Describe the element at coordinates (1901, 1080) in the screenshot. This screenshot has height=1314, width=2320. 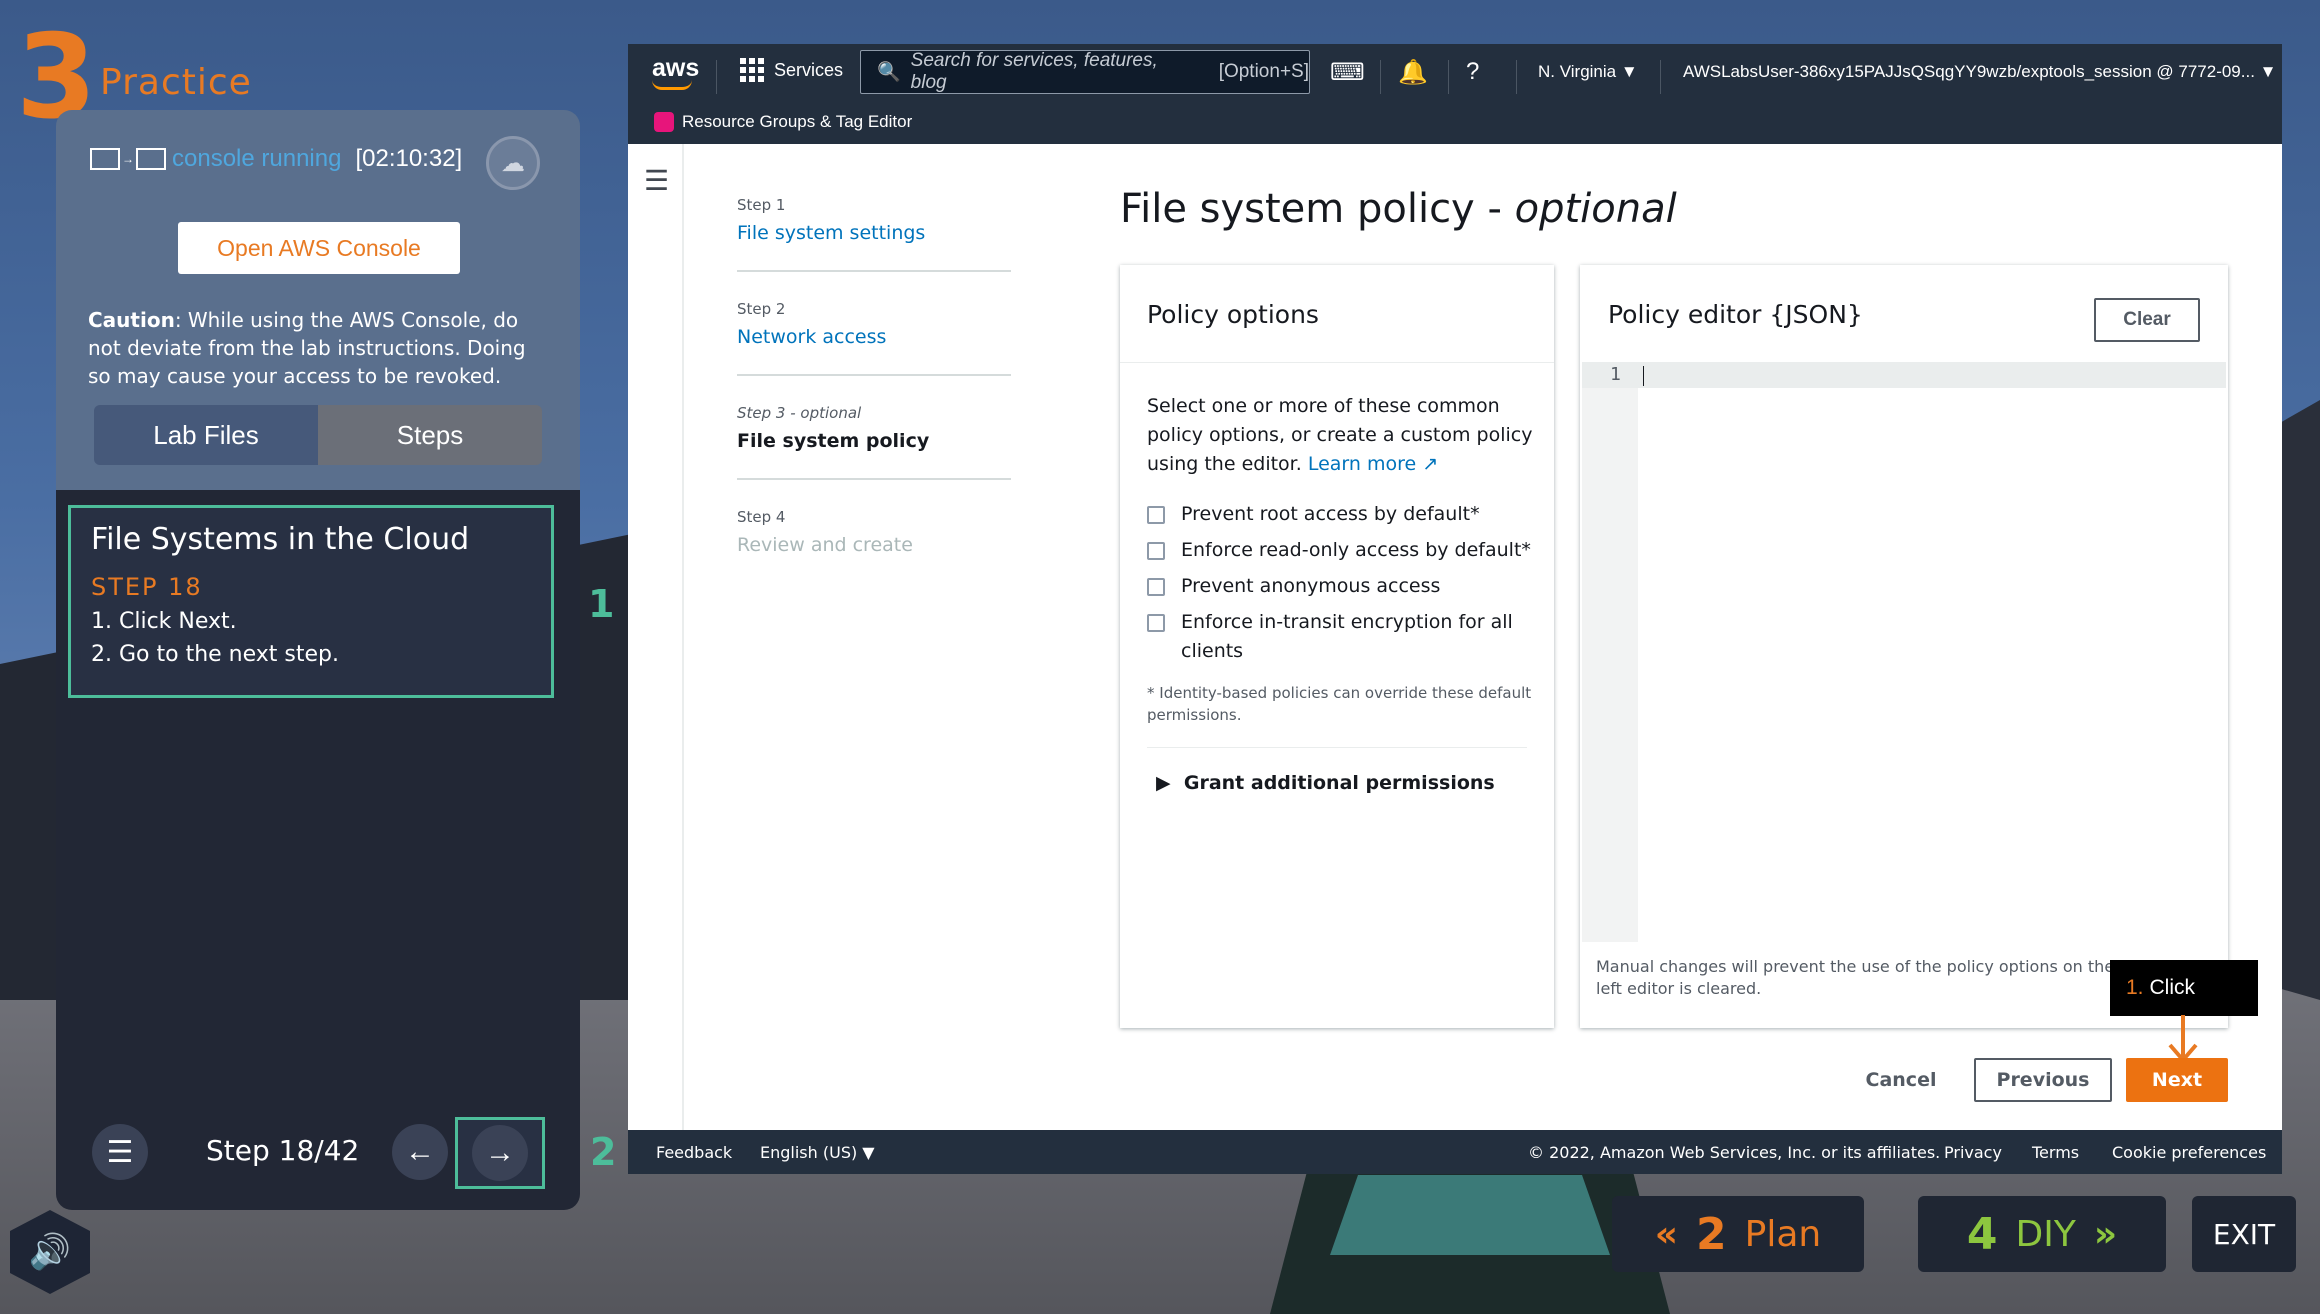
I see `cancel-button: Cancel` at that location.